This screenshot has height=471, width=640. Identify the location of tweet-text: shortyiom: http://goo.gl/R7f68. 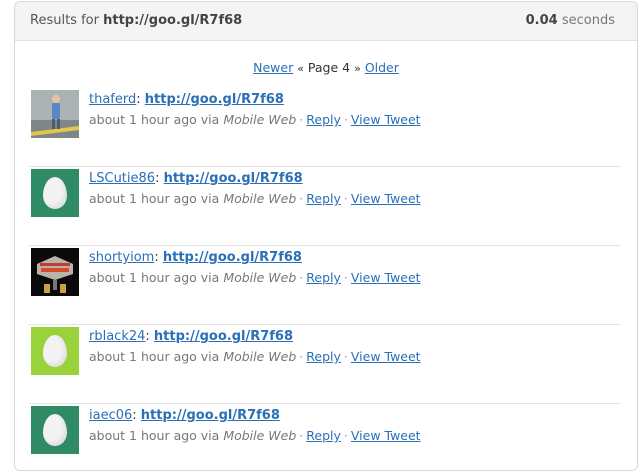
(195, 257).